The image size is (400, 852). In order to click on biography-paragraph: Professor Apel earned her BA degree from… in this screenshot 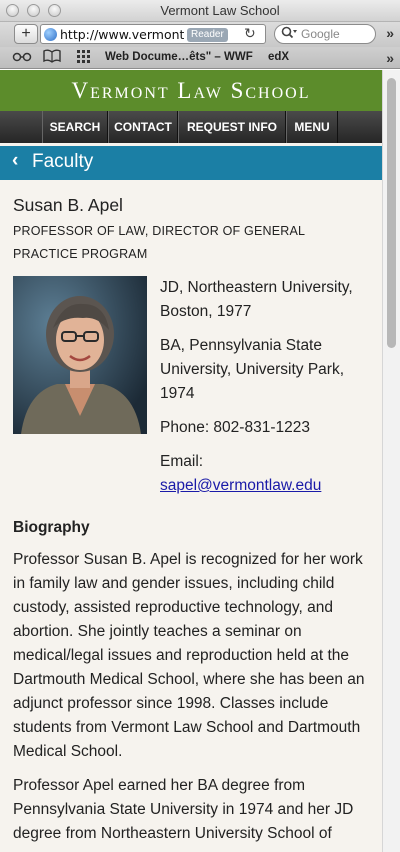, I will do `click(183, 809)`.